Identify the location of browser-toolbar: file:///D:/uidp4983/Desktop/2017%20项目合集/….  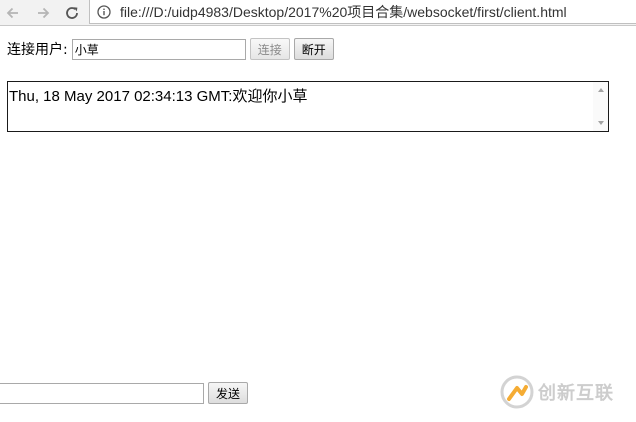
(318, 13).